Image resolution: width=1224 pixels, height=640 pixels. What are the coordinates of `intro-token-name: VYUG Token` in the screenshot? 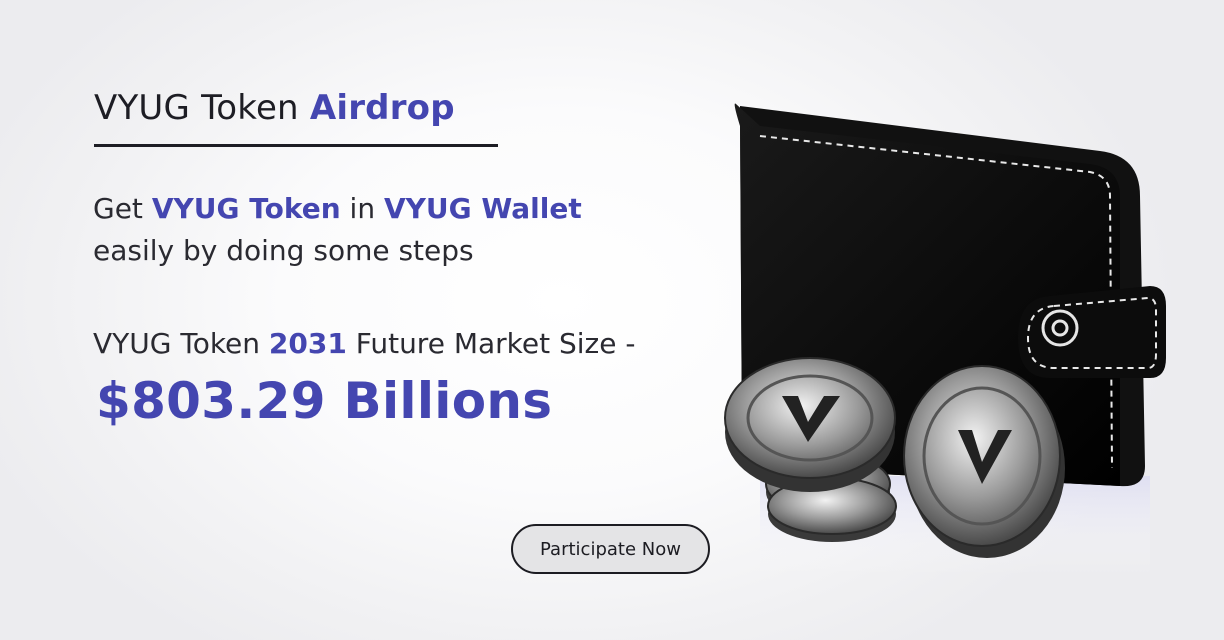 It's located at (246, 208).